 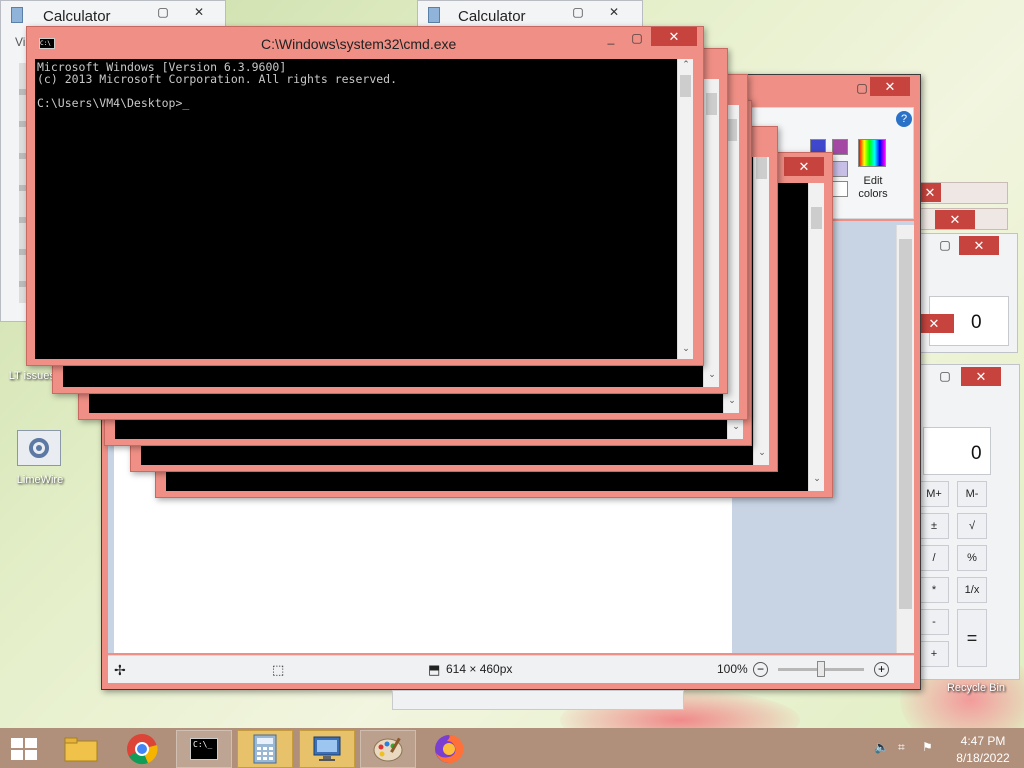 What do you see at coordinates (881, 669) in the screenshot?
I see `zoom-in-button: +` at bounding box center [881, 669].